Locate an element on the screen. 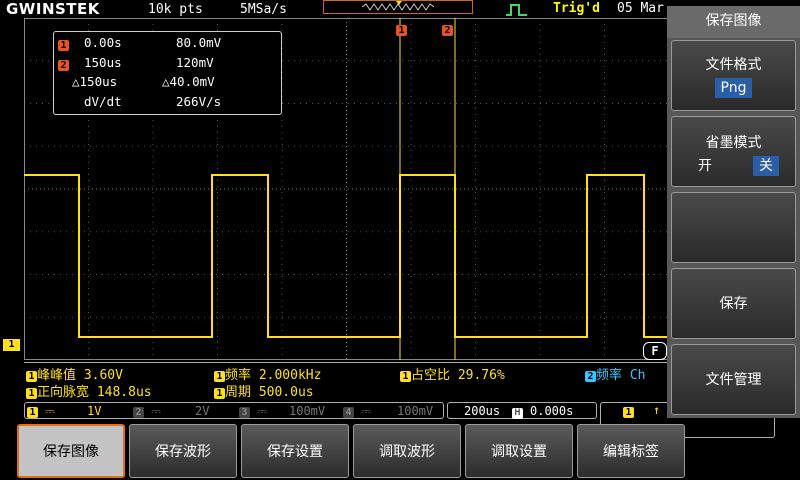 This screenshot has width=800, height=480. softkey-save-image: 保存图像 is located at coordinates (71, 451).